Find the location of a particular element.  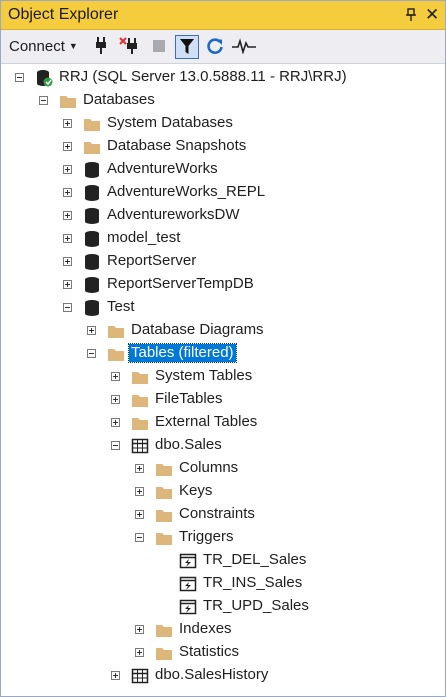

tree-node-trigger: TR_DEL_Sales is located at coordinates (221, 560).